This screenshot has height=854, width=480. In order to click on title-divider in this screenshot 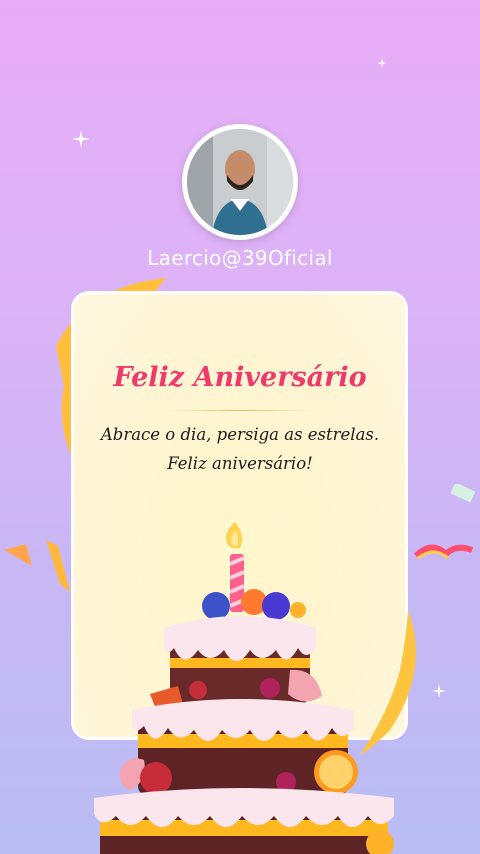, I will do `click(240, 410)`.